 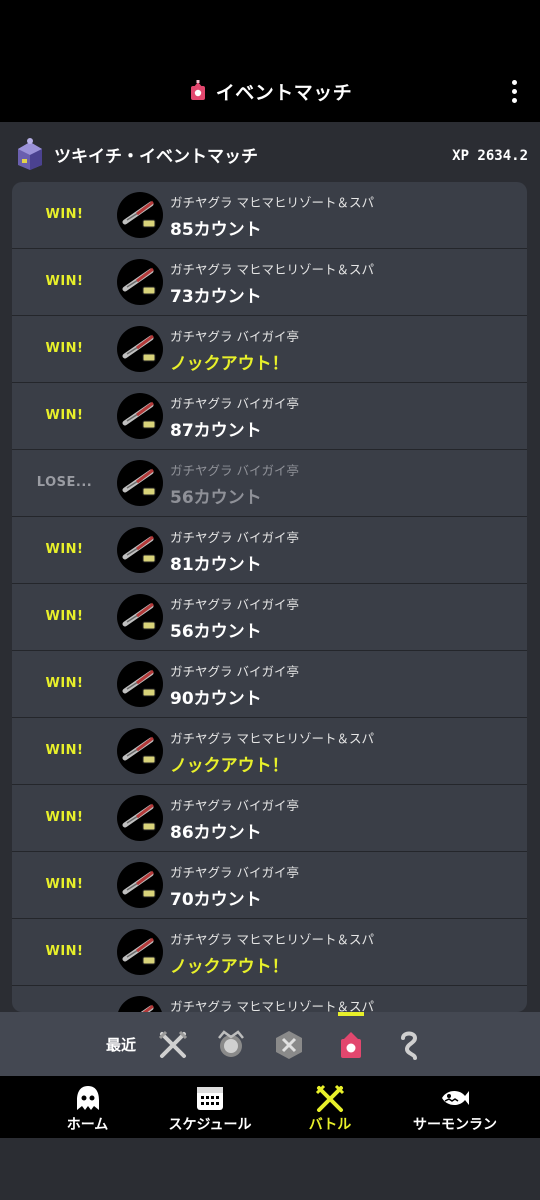 I want to click on mode-filter-bar: 最近, so click(x=270, y=1044).